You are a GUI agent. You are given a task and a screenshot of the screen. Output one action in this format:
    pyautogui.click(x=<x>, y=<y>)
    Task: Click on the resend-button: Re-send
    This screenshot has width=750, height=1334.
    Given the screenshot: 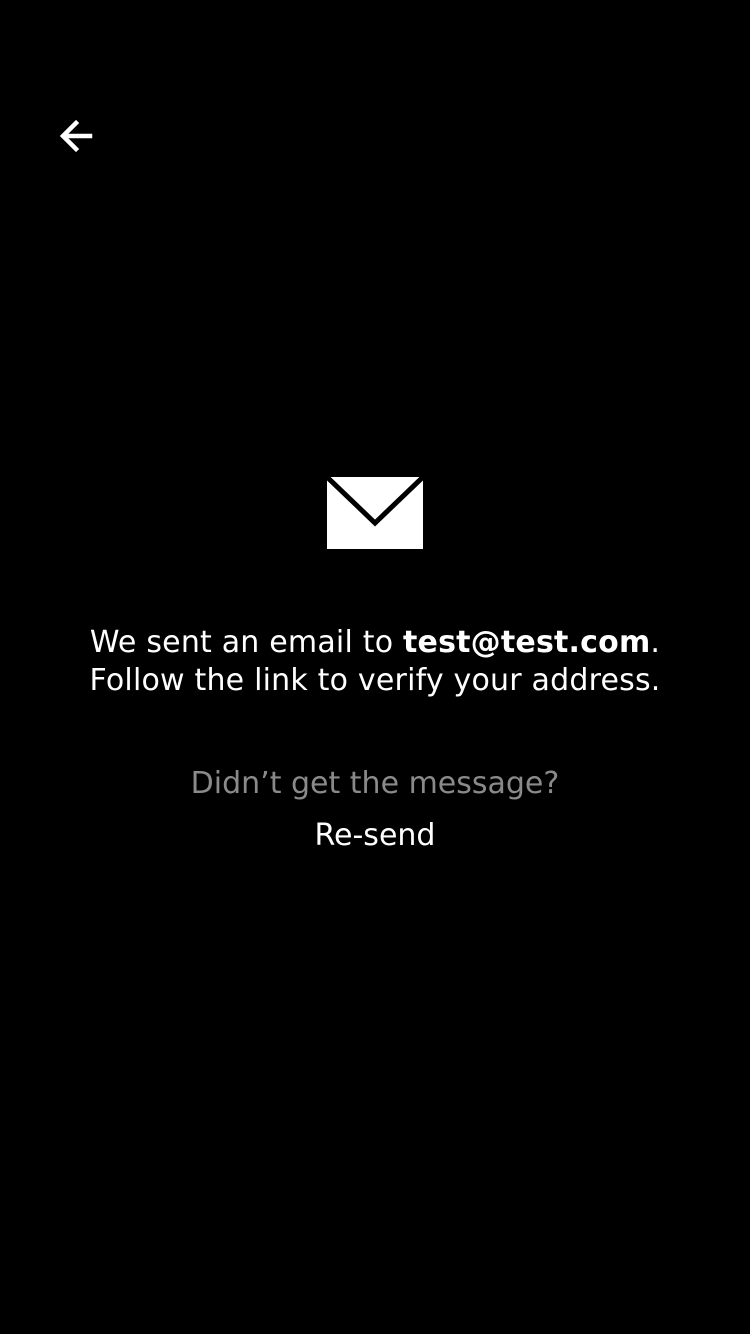 What is the action you would take?
    pyautogui.click(x=375, y=836)
    